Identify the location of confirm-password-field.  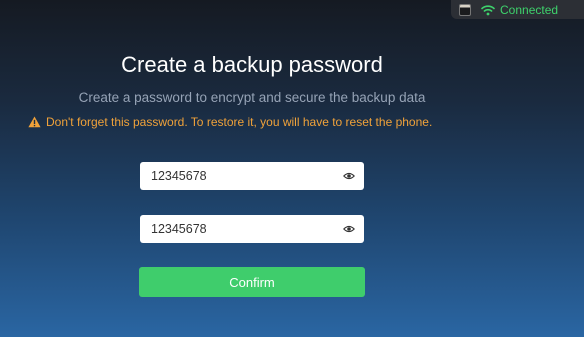
(252, 229).